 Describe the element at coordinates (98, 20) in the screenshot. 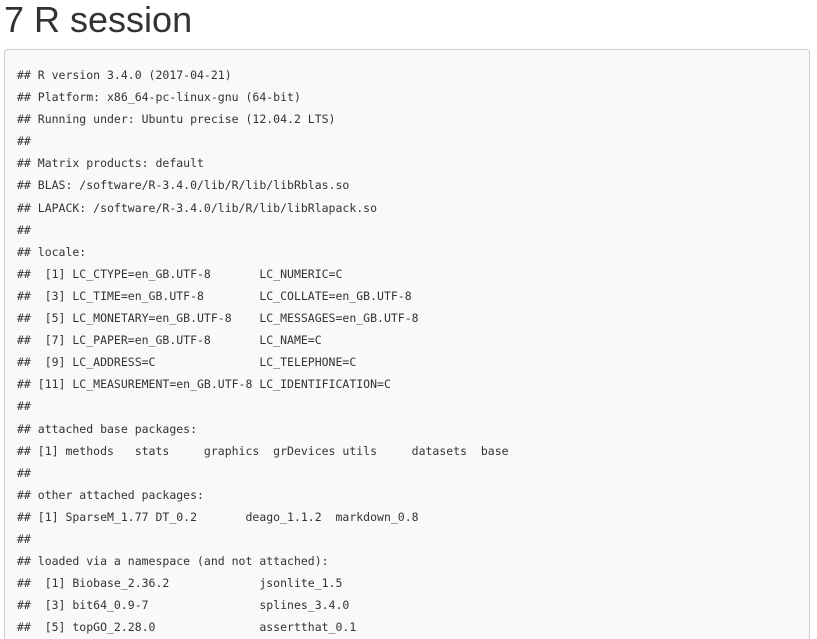

I see `page-title: 7 R session` at that location.